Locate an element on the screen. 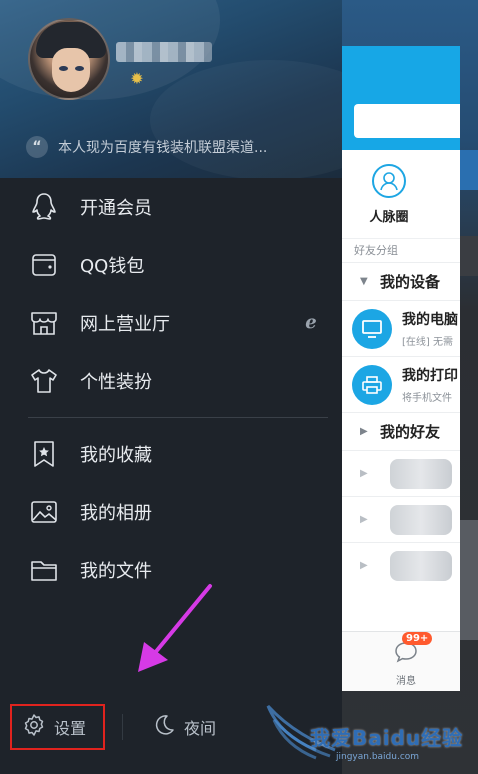 Image resolution: width=478 pixels, height=774 pixels. people-circle-icon is located at coordinates (389, 181).